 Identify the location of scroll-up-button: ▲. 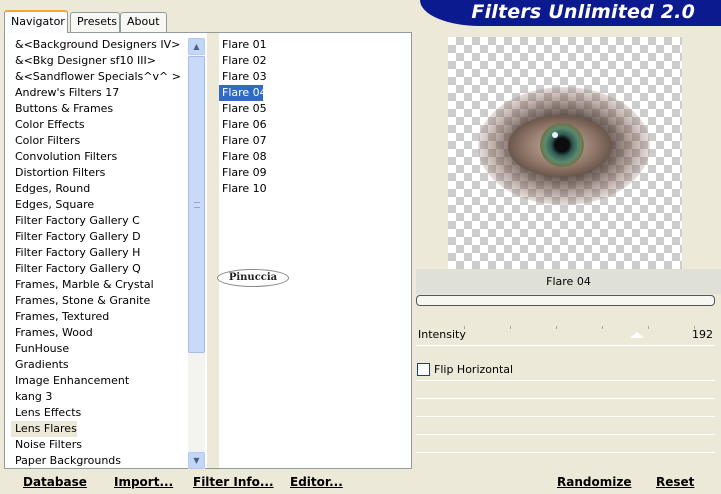
(196, 46).